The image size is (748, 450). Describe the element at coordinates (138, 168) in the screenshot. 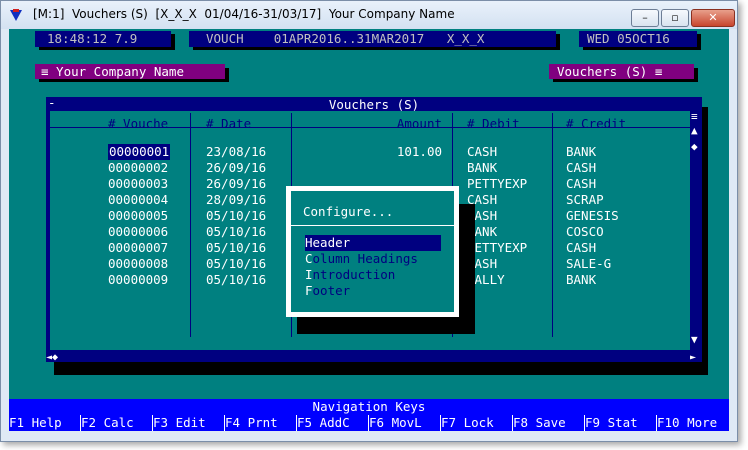

I see `cell-voucher: 00000002` at that location.